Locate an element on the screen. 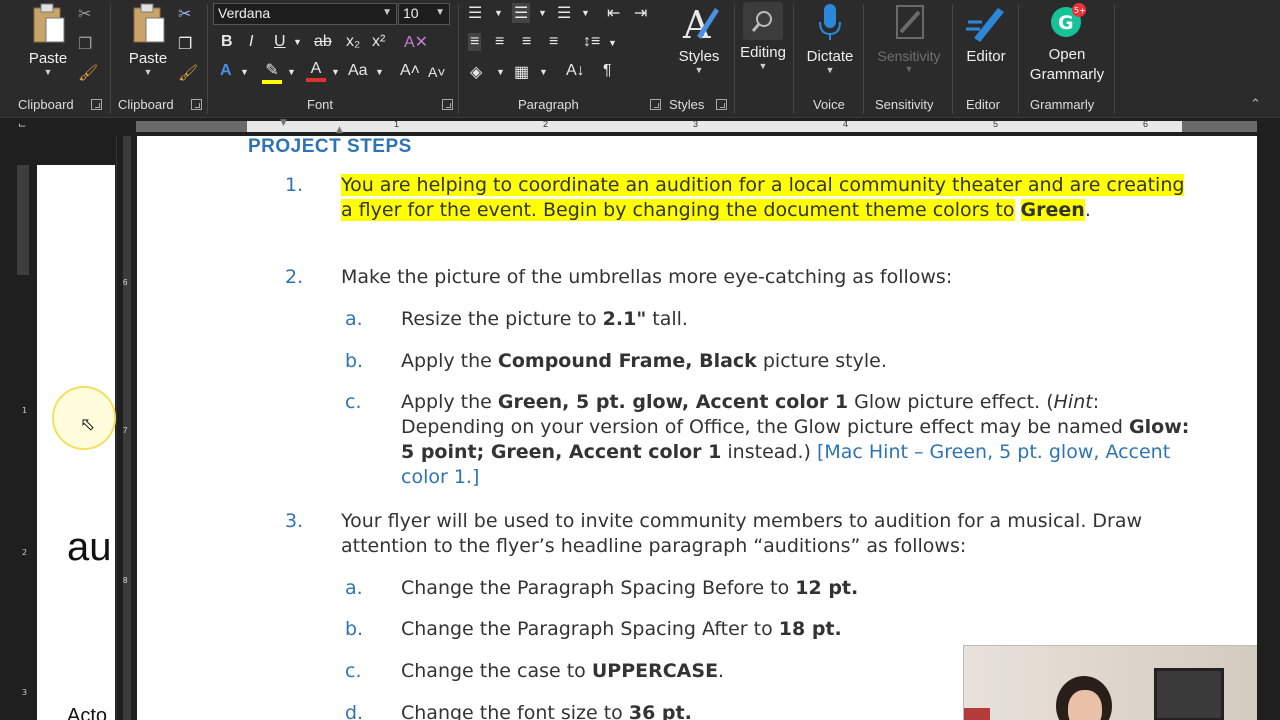 The width and height of the screenshot is (1280, 720). open-grammarly-button: G 5+ Open Grammarly is located at coordinates (1067, 42).